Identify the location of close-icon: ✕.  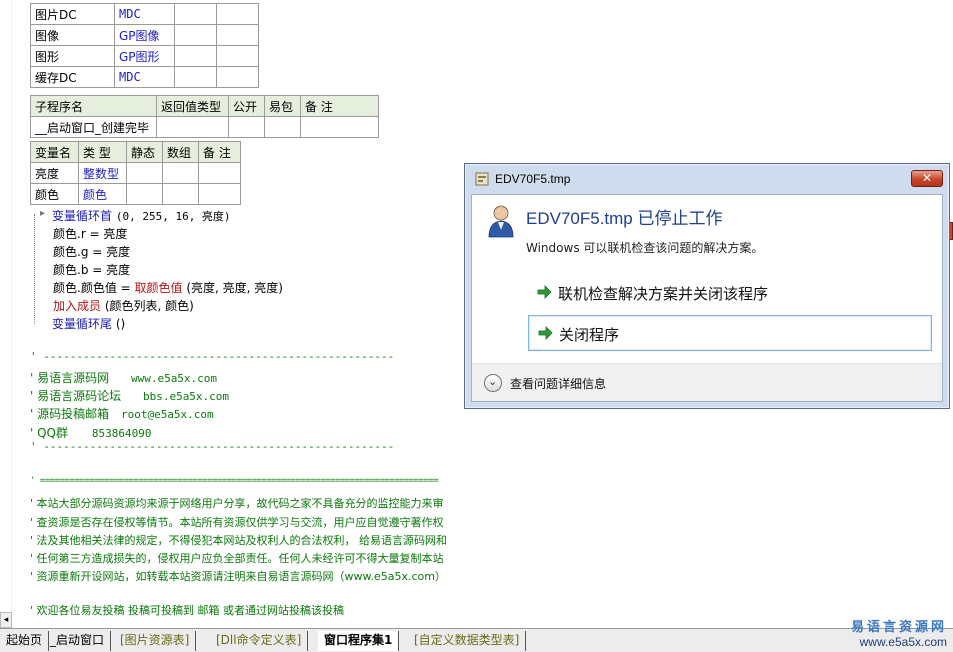
(927, 178).